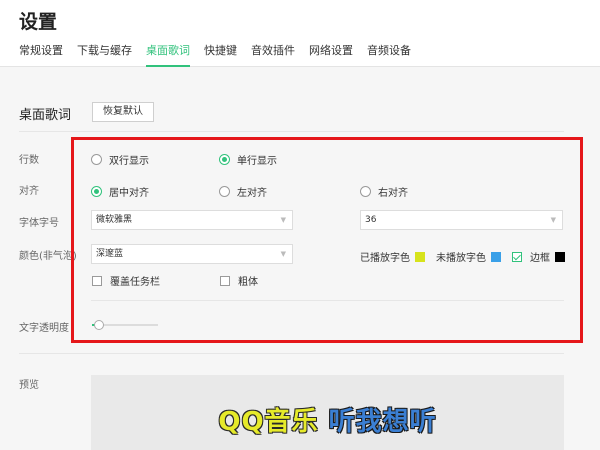  I want to click on border-checkbox-label: 边框, so click(540, 258).